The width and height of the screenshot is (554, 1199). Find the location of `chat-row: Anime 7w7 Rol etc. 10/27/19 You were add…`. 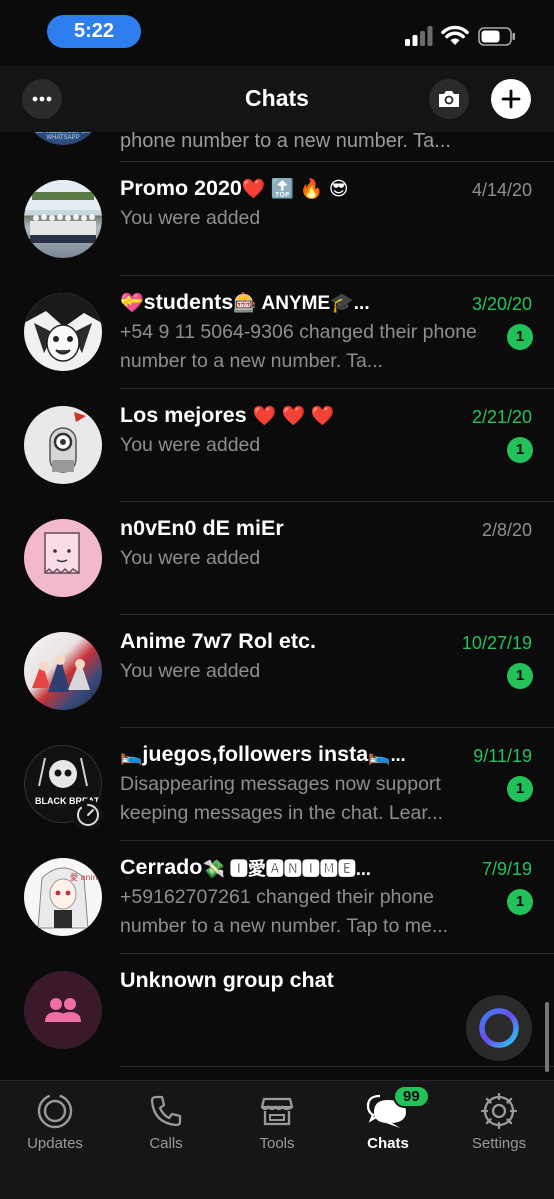

chat-row: Anime 7w7 Rol etc. 10/27/19 You were add… is located at coordinates (277, 671).